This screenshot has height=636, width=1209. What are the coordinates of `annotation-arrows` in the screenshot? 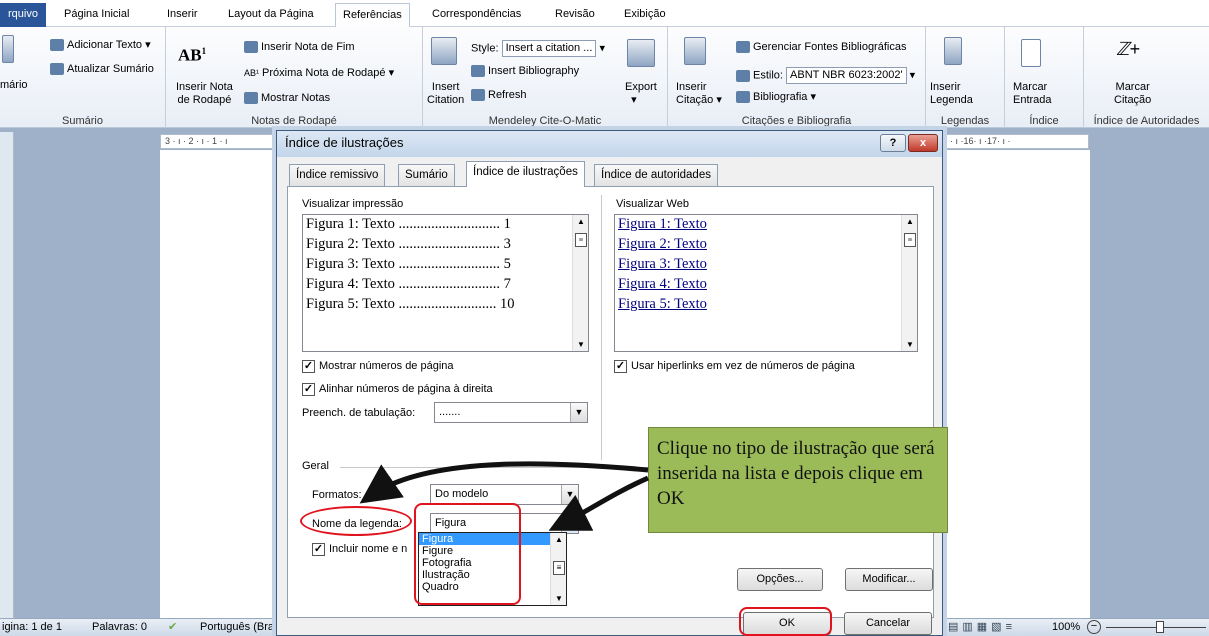 It's located at (504, 496).